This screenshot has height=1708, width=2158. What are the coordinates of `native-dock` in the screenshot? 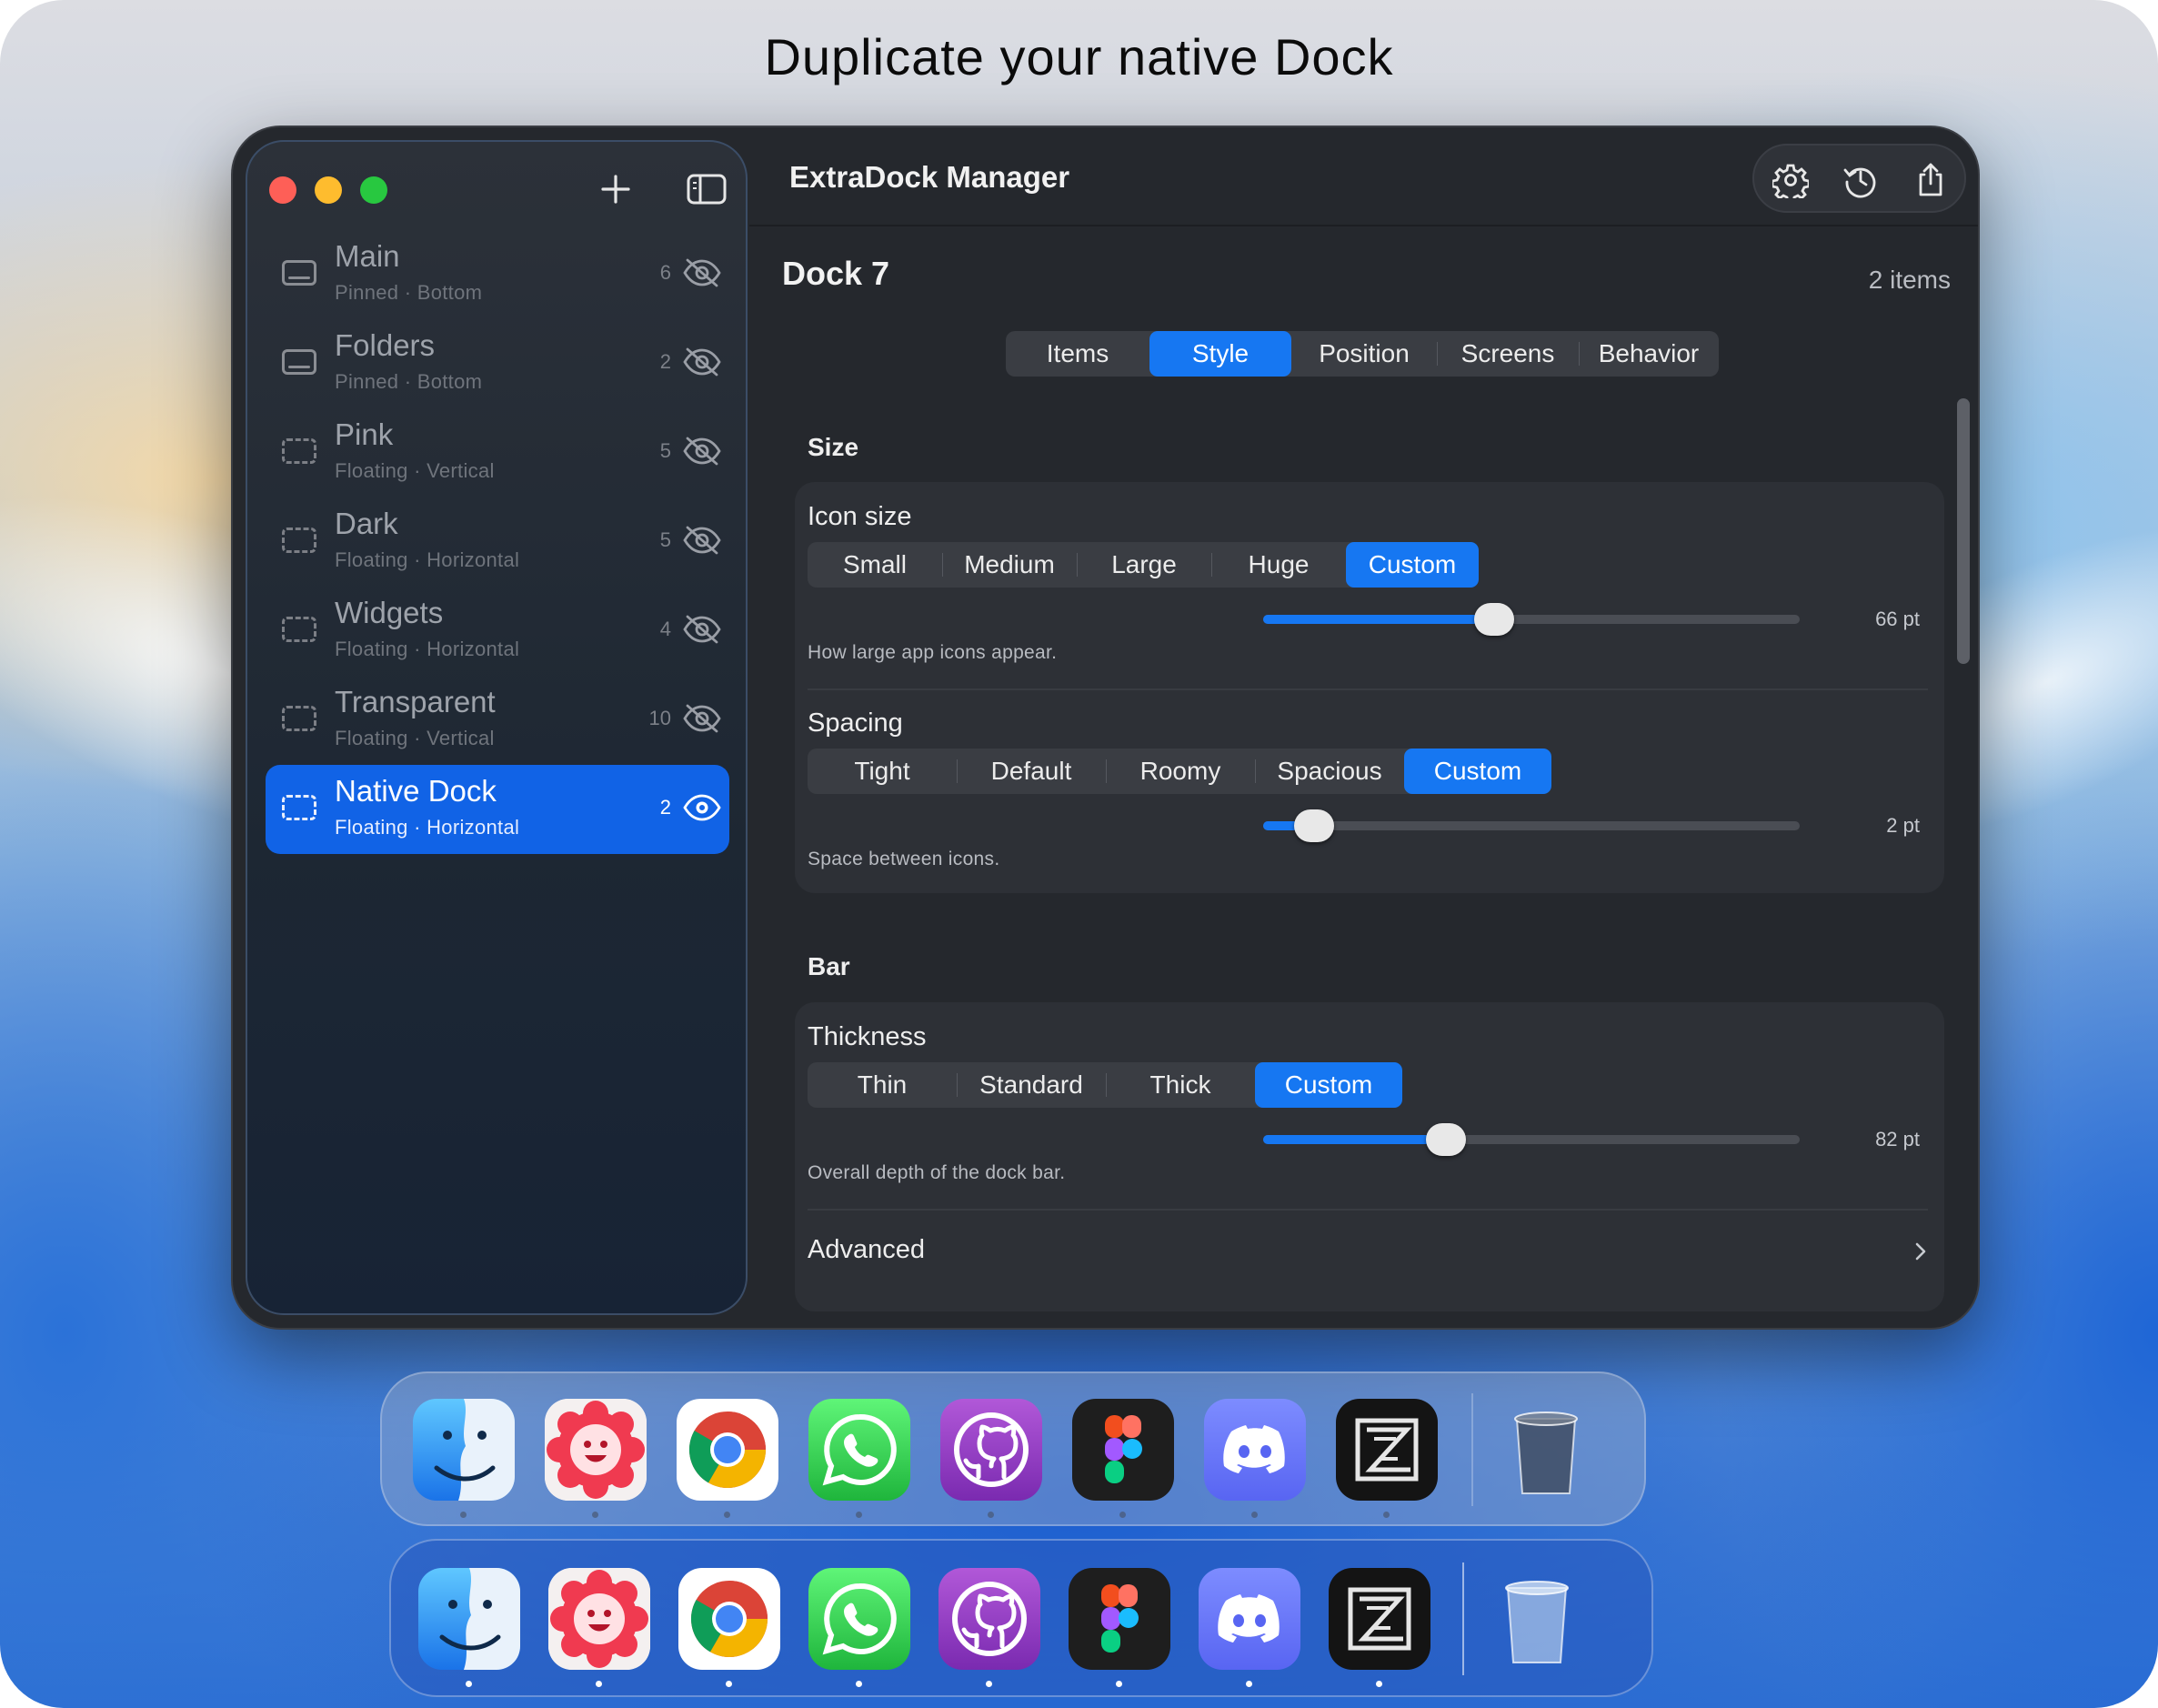 It's located at (1021, 1618).